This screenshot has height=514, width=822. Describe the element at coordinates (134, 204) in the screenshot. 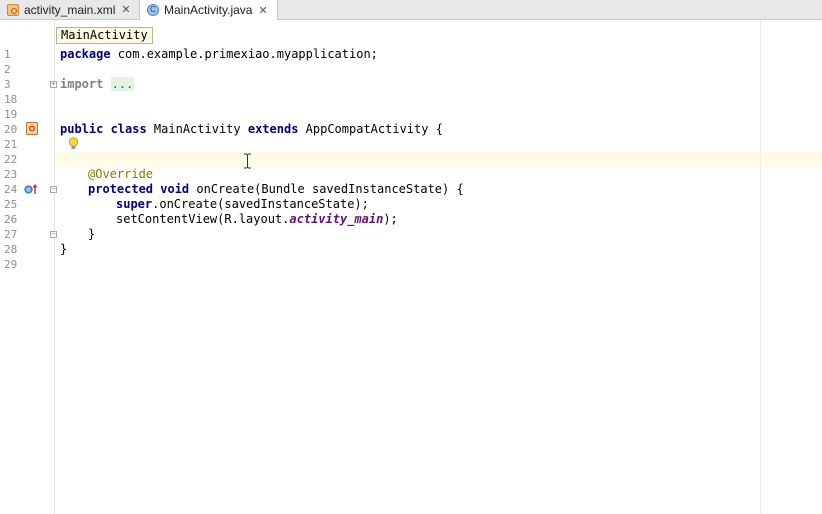

I see `keyword: super` at that location.